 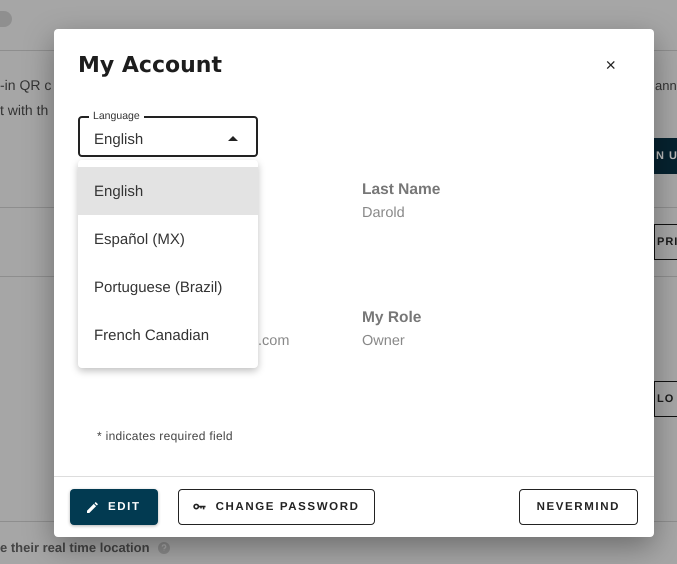 I want to click on field-label: Last Name, so click(x=401, y=190).